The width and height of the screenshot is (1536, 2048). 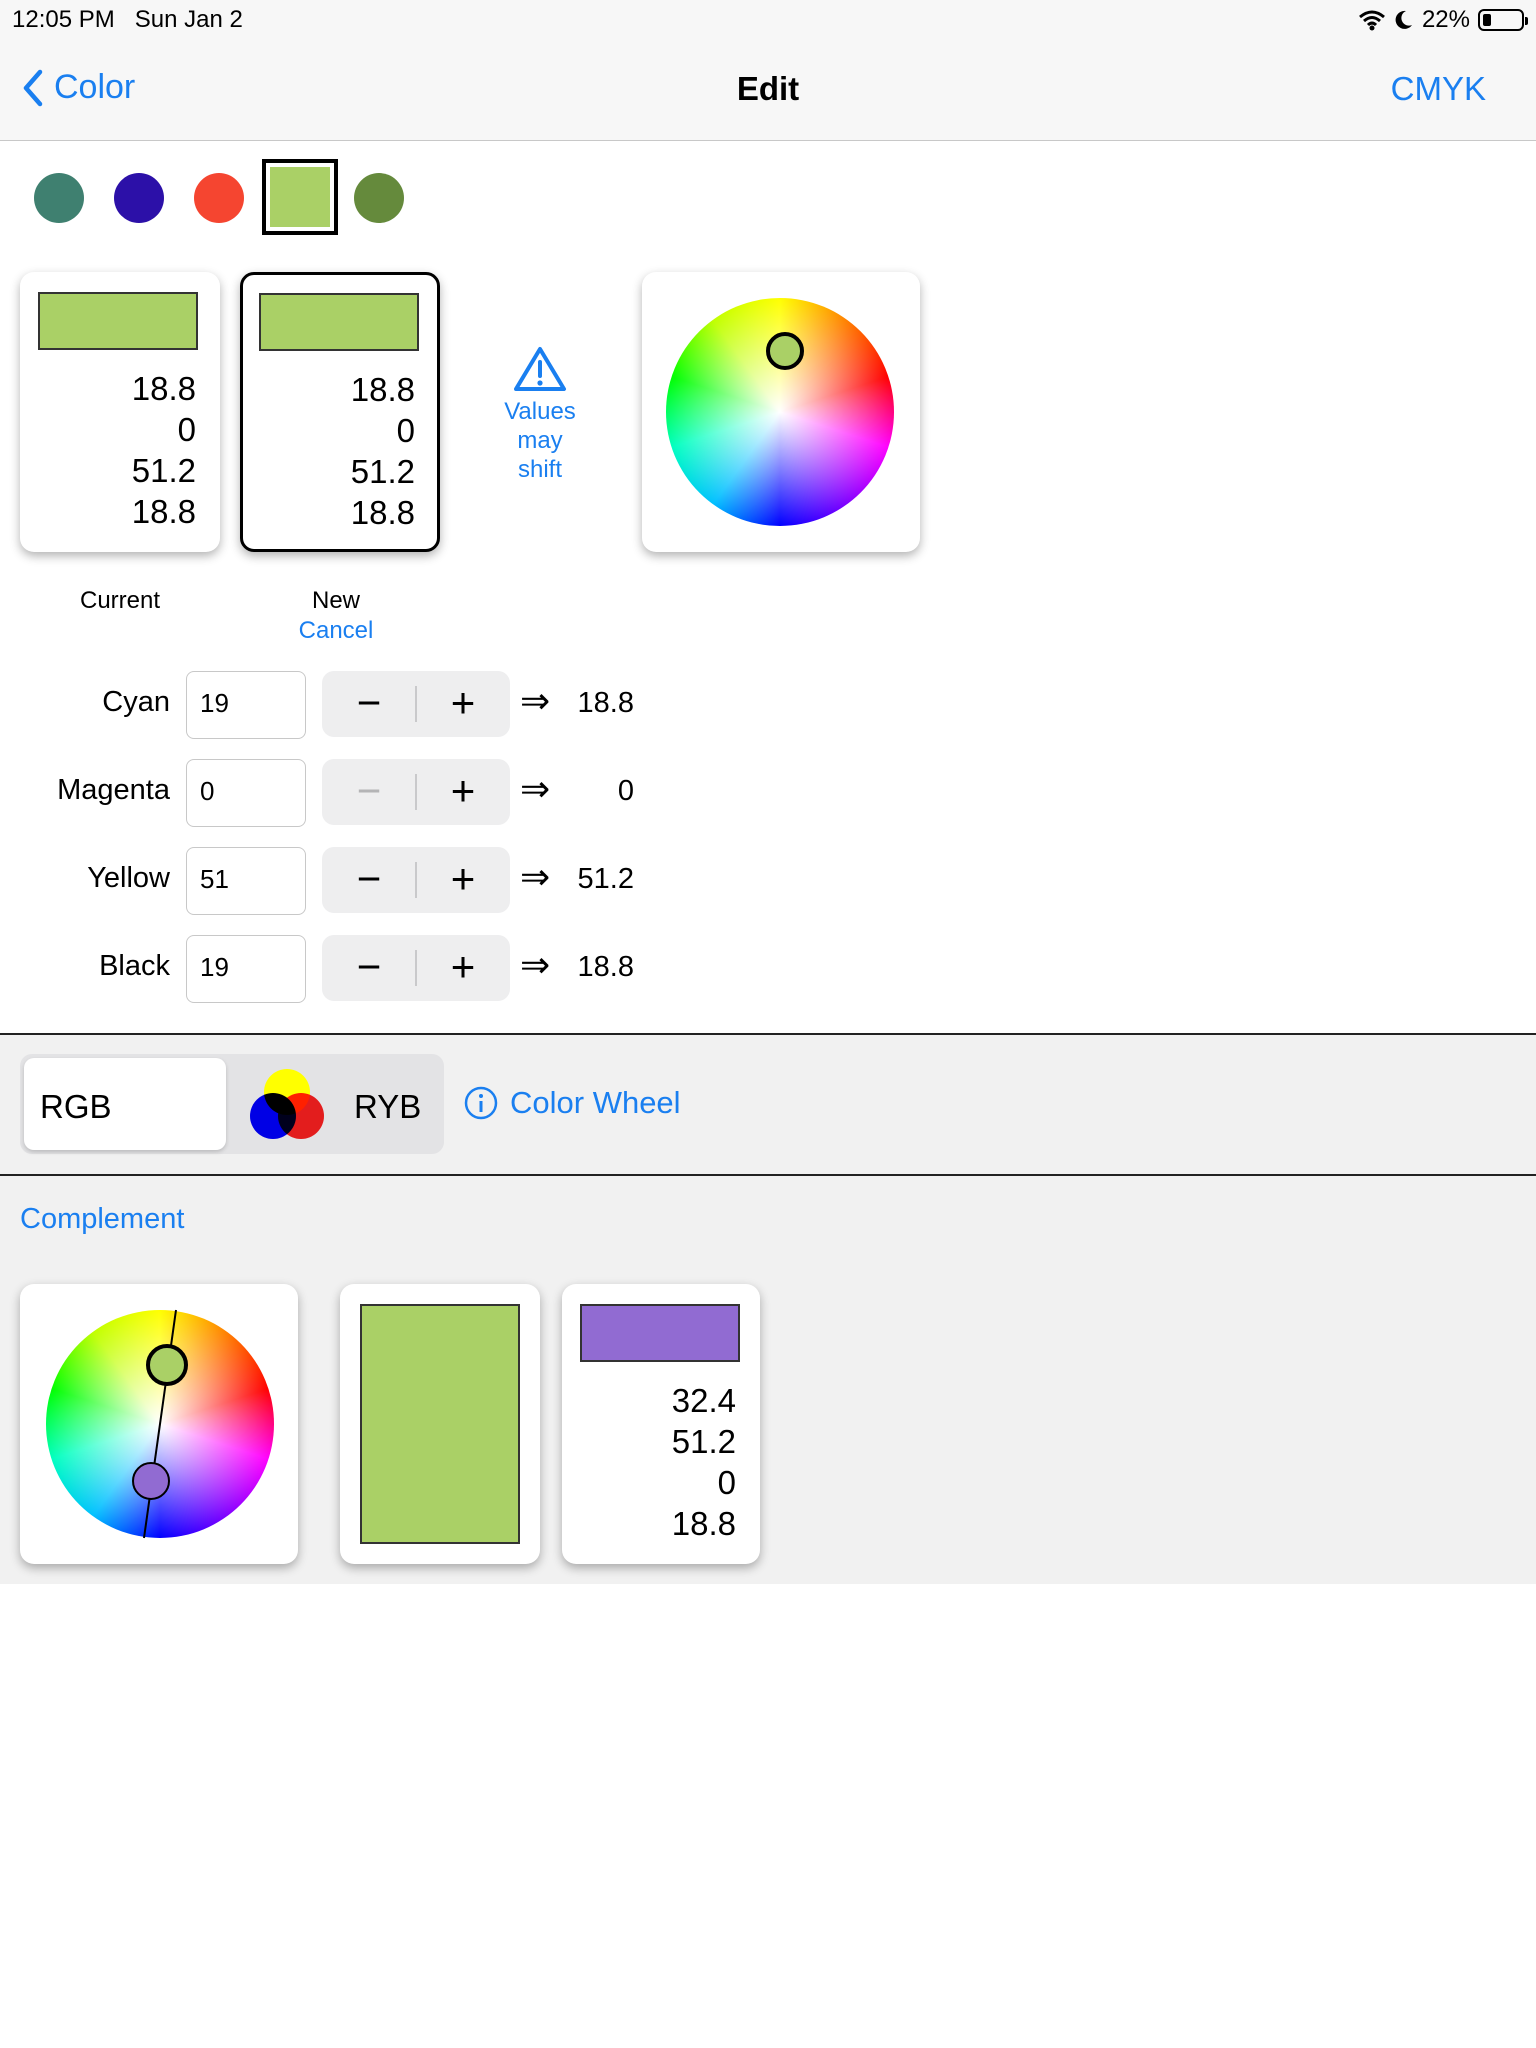 I want to click on current-value-m: 0, so click(x=186, y=429).